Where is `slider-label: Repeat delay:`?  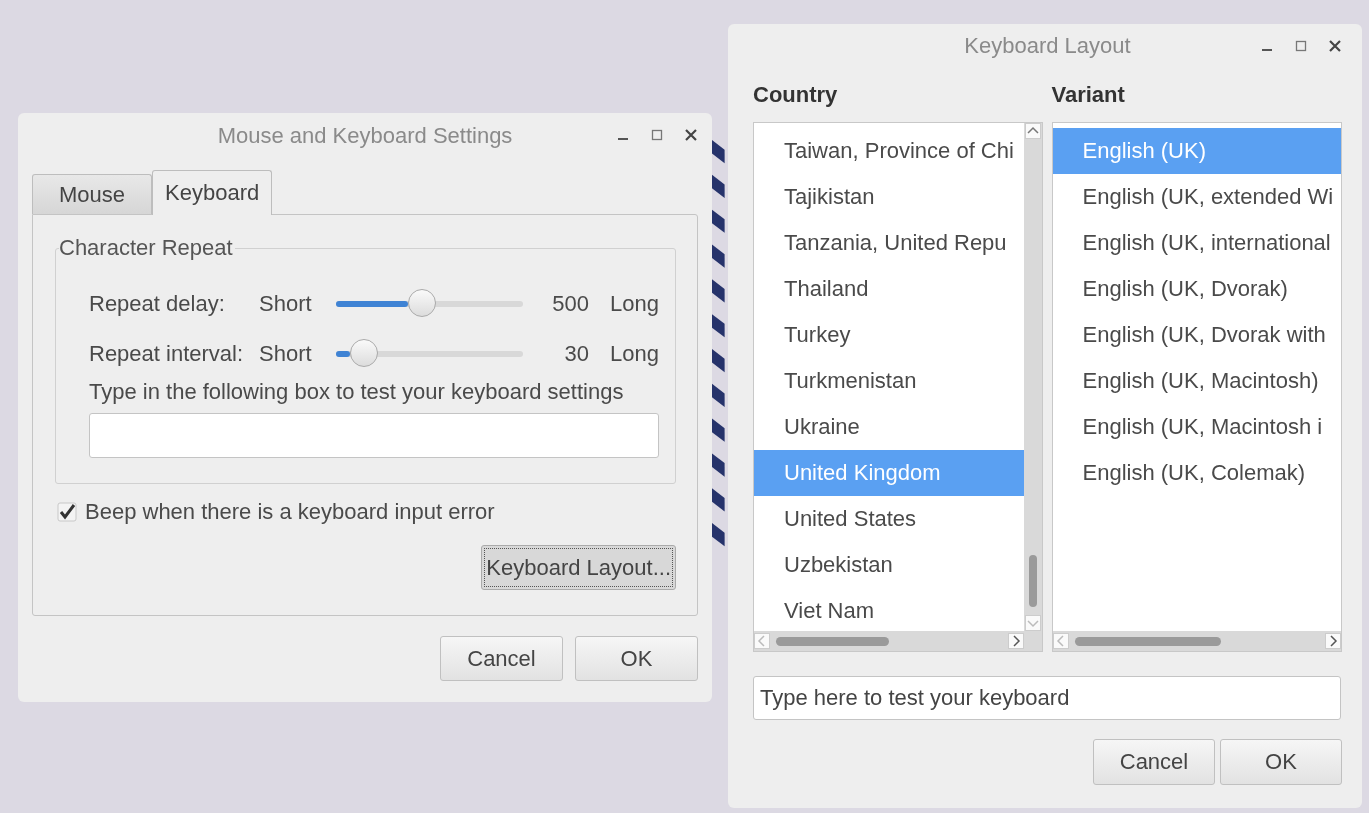 slider-label: Repeat delay: is located at coordinates (157, 304).